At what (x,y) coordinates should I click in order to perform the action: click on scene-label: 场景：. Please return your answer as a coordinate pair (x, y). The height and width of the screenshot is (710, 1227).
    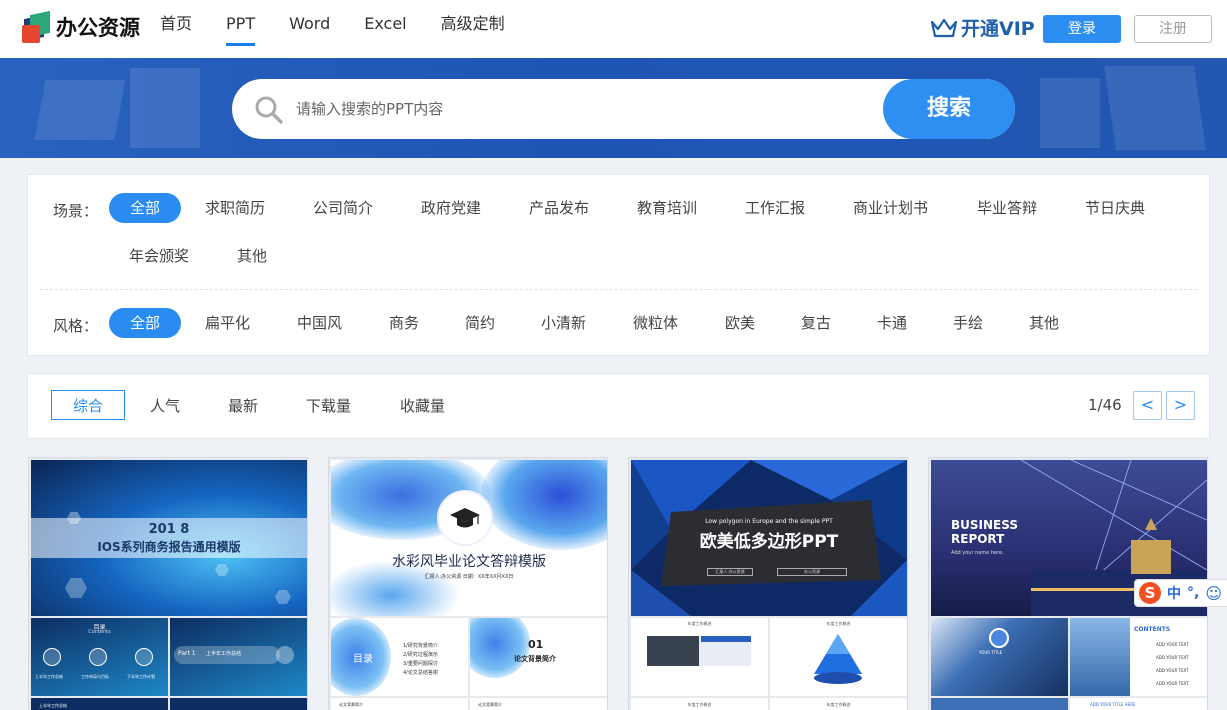
    Looking at the image, I should click on (76, 211).